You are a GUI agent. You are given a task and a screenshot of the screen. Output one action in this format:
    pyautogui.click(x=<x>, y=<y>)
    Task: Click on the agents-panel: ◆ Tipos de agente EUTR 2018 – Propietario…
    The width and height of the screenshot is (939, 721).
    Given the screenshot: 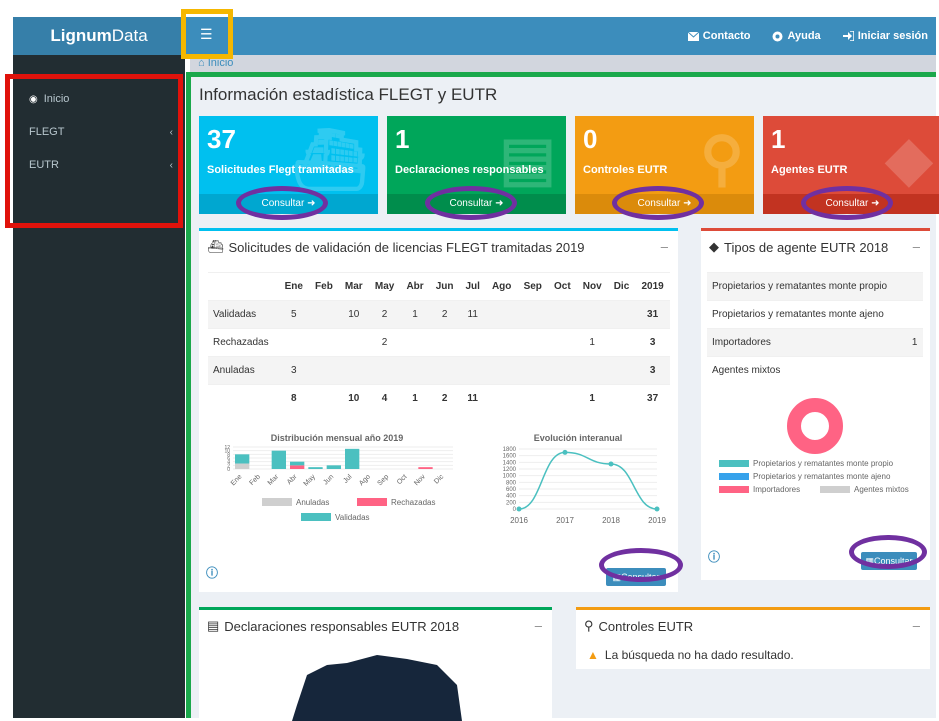 What is the action you would take?
    pyautogui.click(x=815, y=404)
    